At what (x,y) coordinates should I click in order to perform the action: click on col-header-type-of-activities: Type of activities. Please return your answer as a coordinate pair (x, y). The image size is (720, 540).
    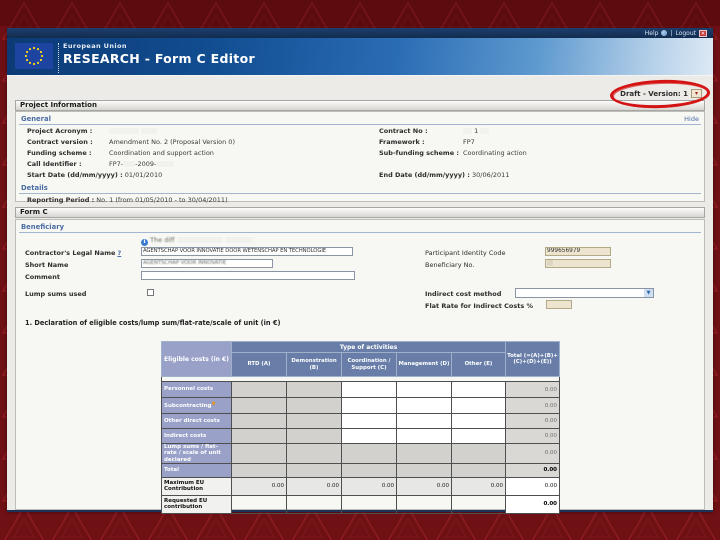
    Looking at the image, I should click on (368, 347).